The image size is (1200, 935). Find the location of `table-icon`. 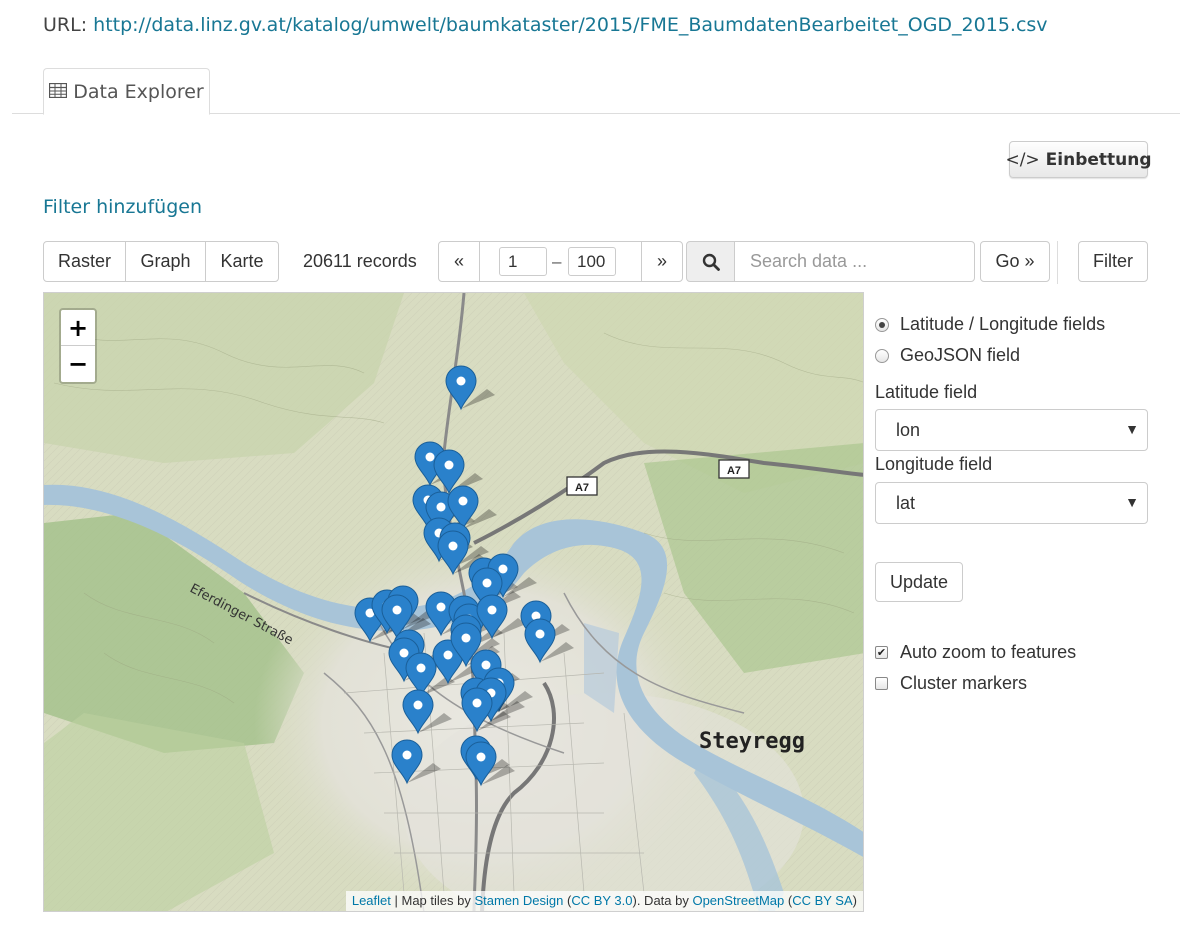

table-icon is located at coordinates (58, 92).